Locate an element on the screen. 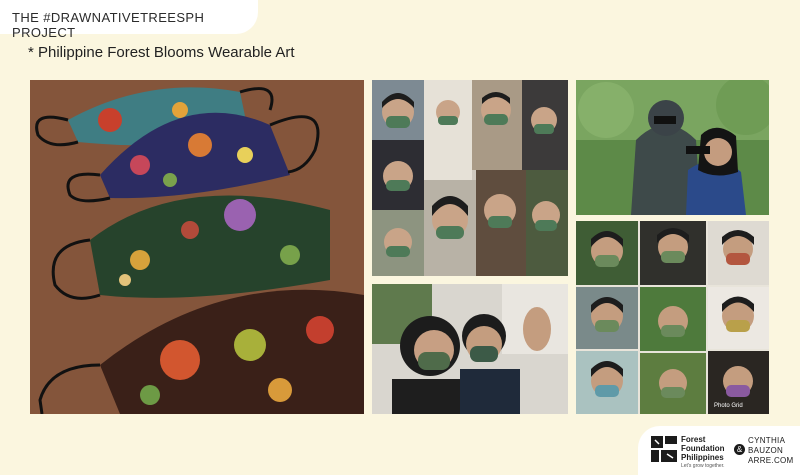 This screenshot has height=475, width=800. forest-foundation-name: Forest Foundation Philippines is located at coordinates (703, 448).